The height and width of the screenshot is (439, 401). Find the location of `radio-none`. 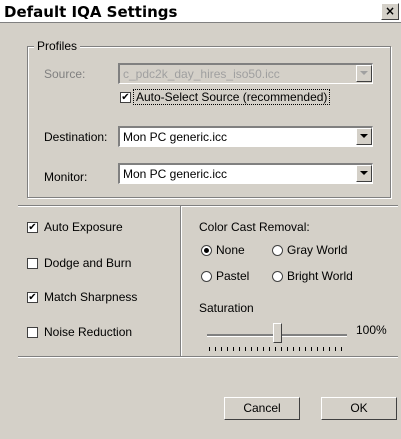

radio-none is located at coordinates (206, 250).